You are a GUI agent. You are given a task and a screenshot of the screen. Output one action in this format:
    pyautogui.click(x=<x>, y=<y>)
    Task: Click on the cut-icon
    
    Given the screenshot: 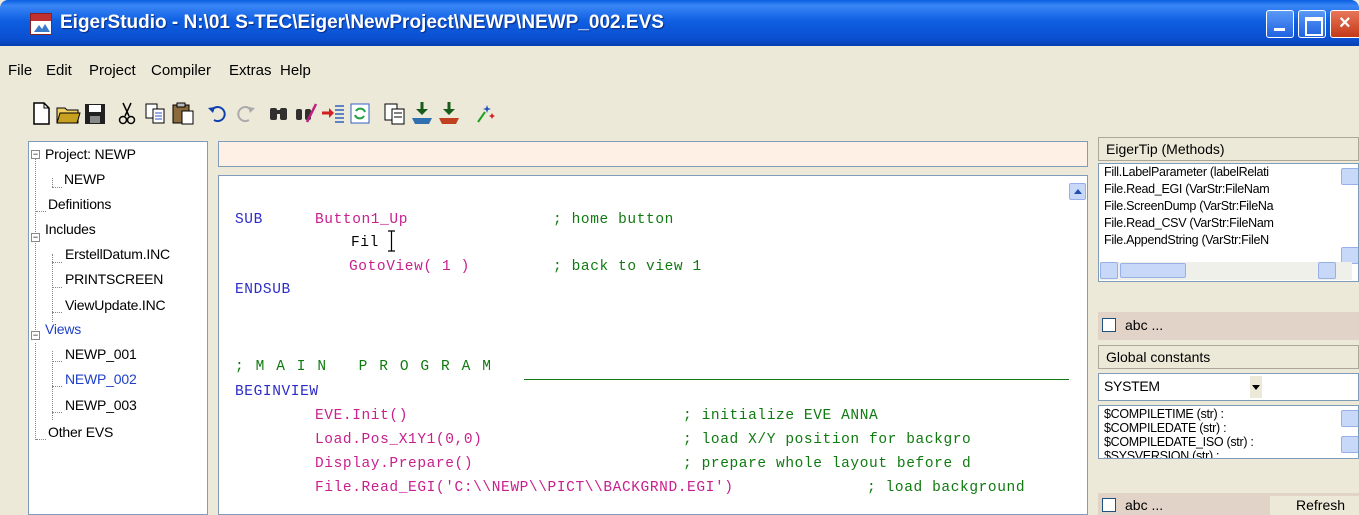 What is the action you would take?
    pyautogui.click(x=127, y=113)
    